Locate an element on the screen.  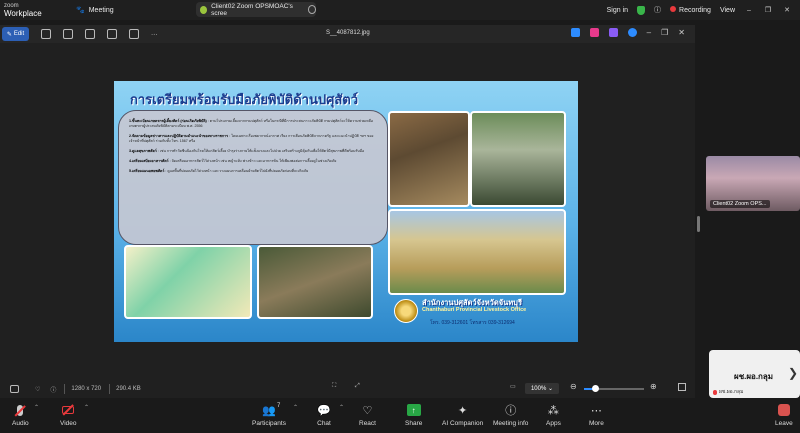
delete-icon is located at coordinates (68, 34).